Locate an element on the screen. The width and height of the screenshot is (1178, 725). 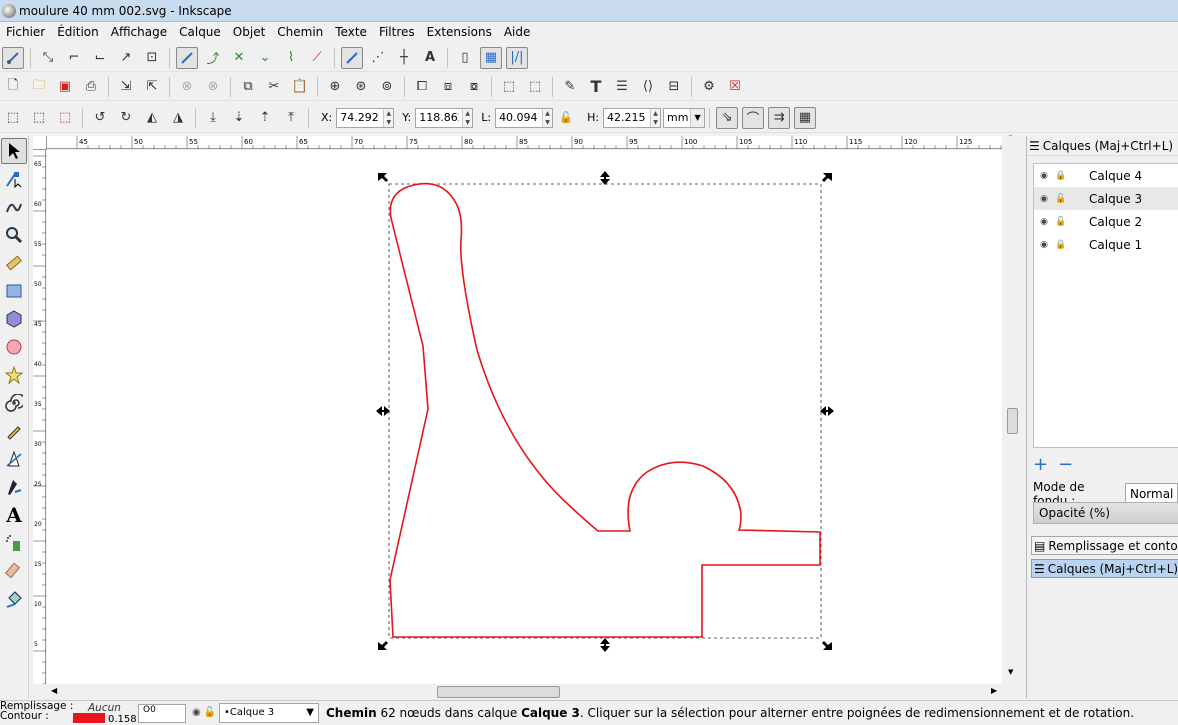
scale-handle-bottom is located at coordinates (605, 645).